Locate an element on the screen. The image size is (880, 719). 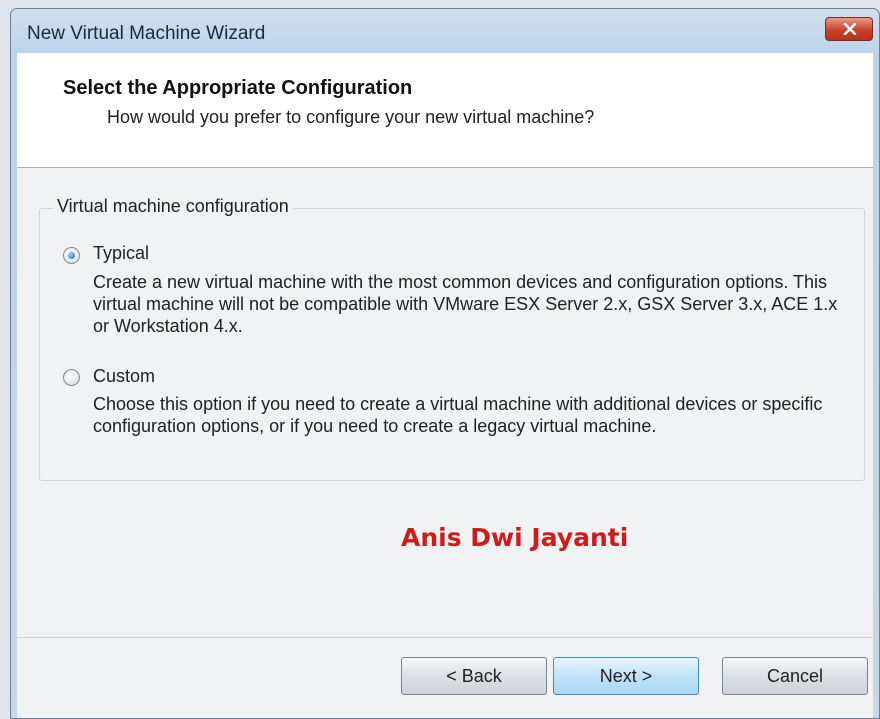
typical-radio is located at coordinates (71, 255).